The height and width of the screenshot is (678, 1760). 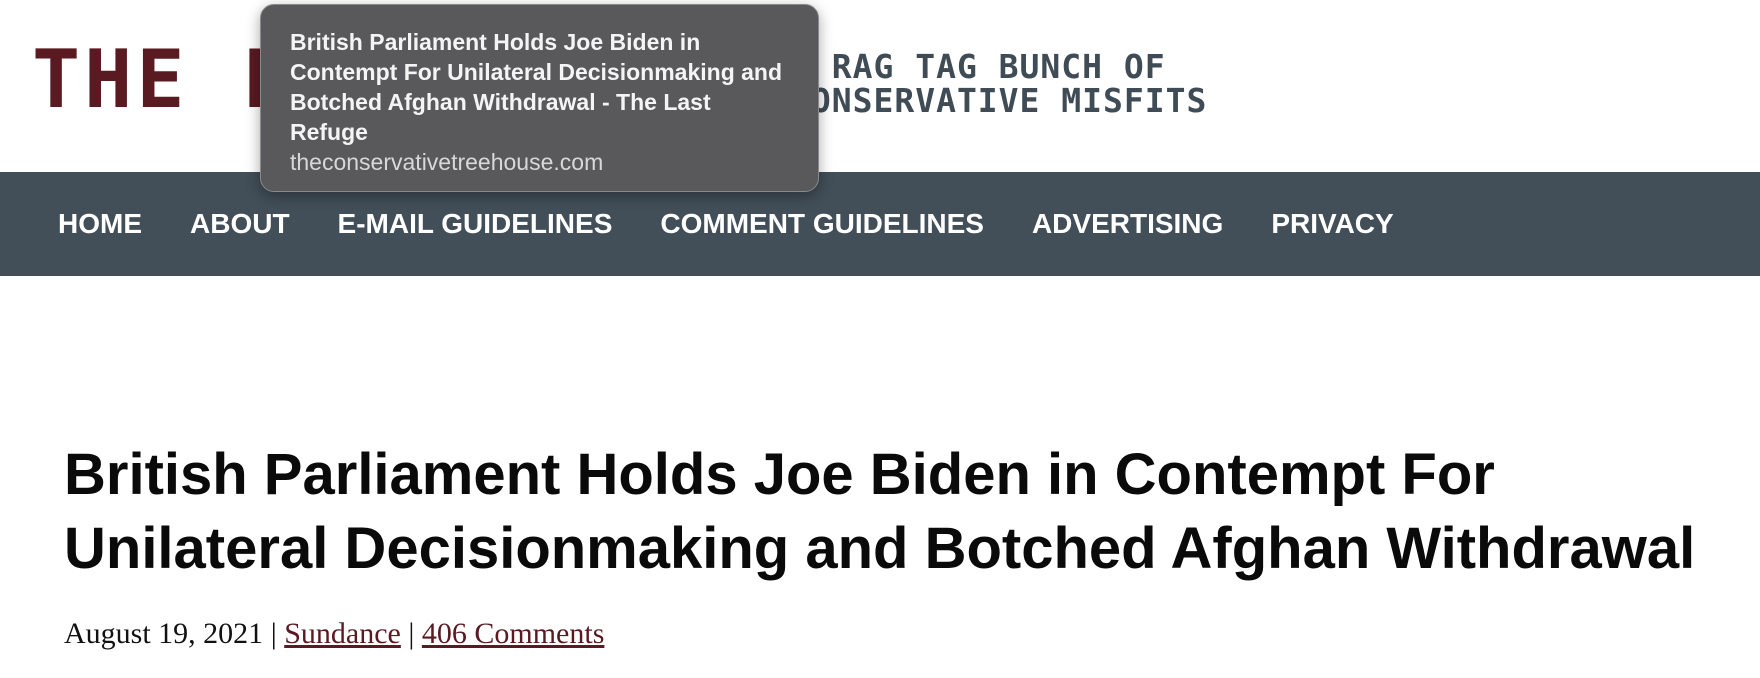 What do you see at coordinates (513, 633) in the screenshot?
I see `comments-link: 406 Comments` at bounding box center [513, 633].